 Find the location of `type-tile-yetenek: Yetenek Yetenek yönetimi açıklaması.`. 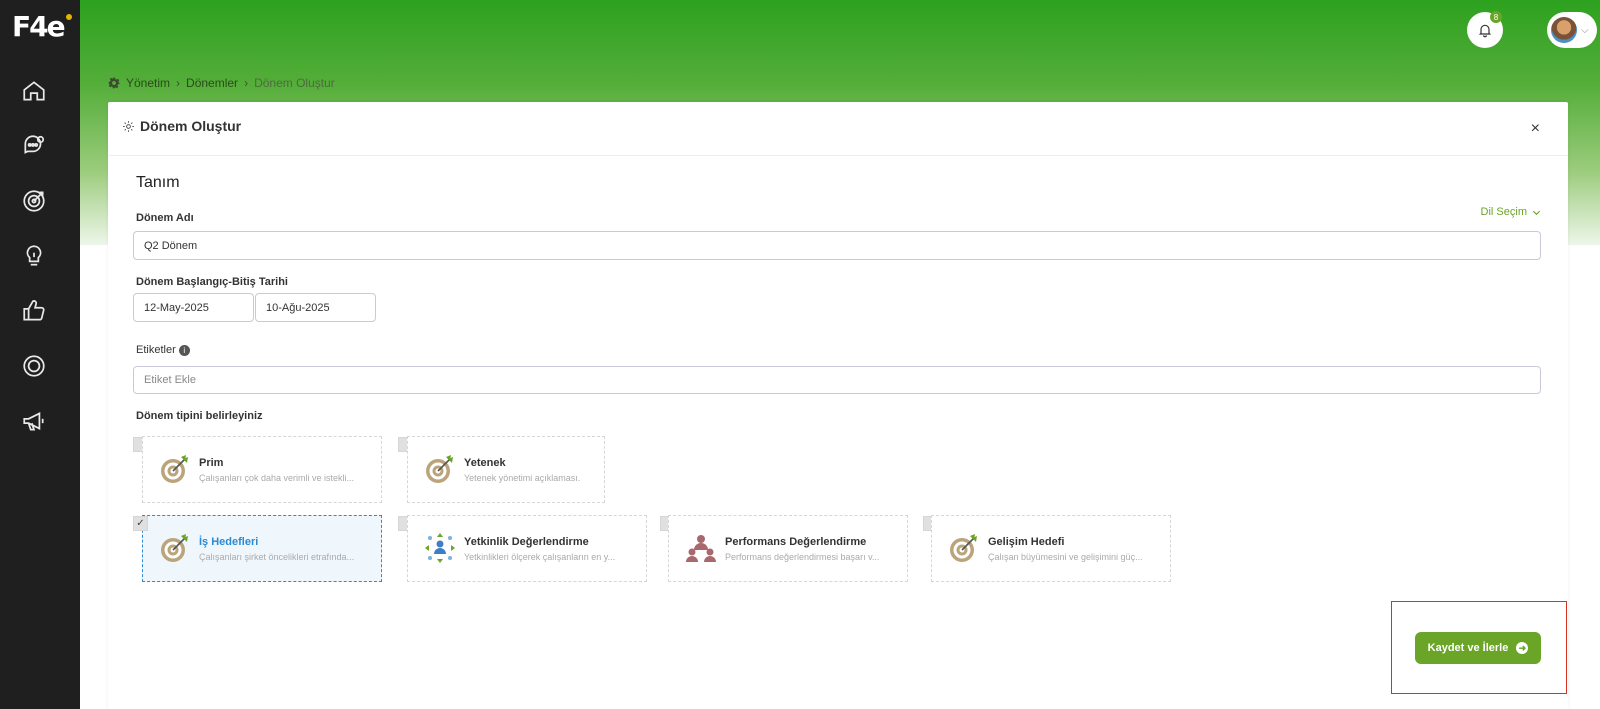

type-tile-yetenek: Yetenek Yetenek yönetimi açıklaması. is located at coordinates (506, 469).